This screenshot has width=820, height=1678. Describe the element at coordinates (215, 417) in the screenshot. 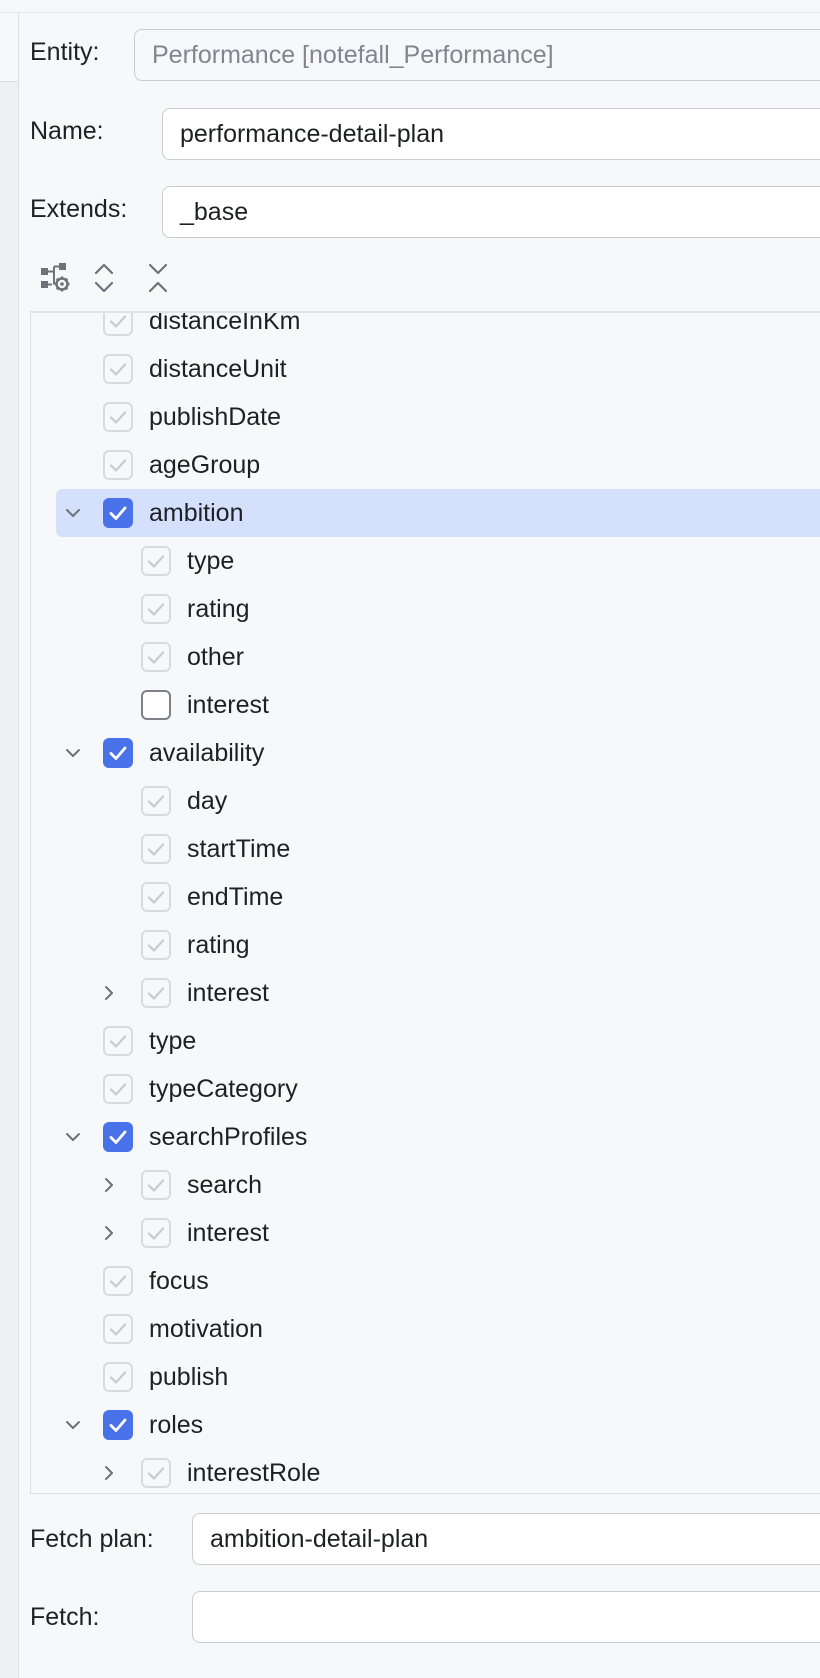

I see `tree-node-label: publishDate` at that location.